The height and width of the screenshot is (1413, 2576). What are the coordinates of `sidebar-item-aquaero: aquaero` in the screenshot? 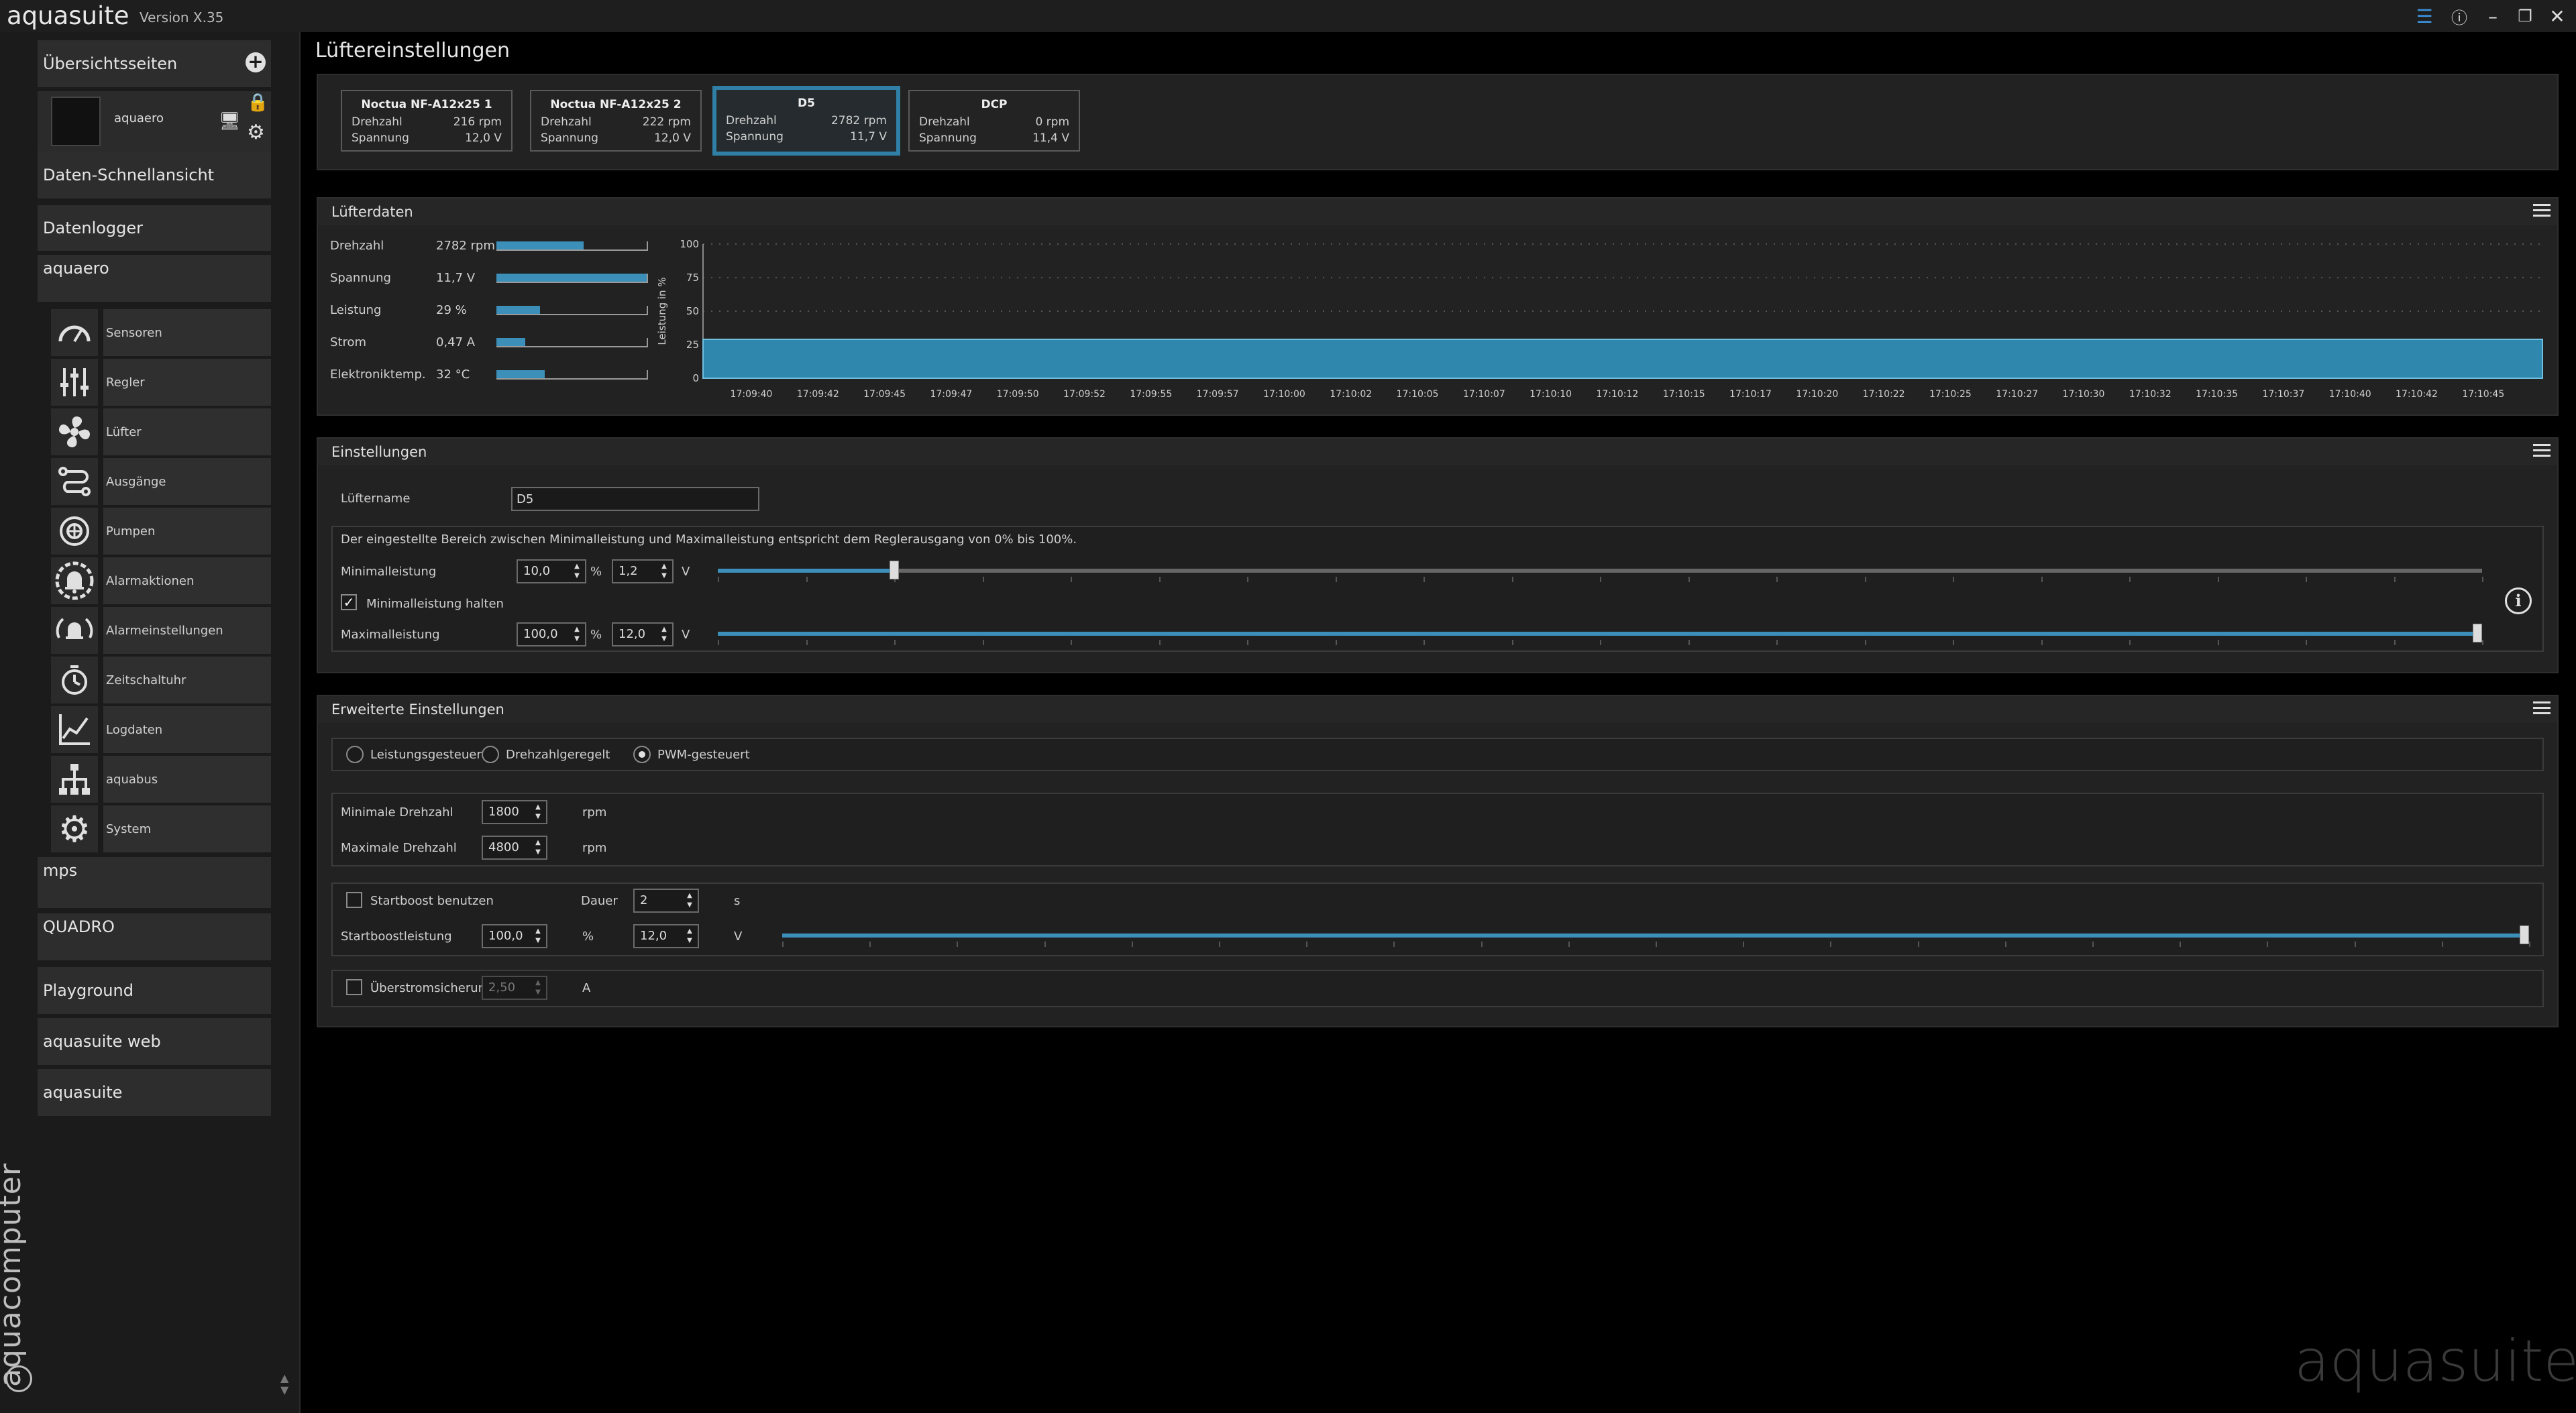 It's located at (154, 278).